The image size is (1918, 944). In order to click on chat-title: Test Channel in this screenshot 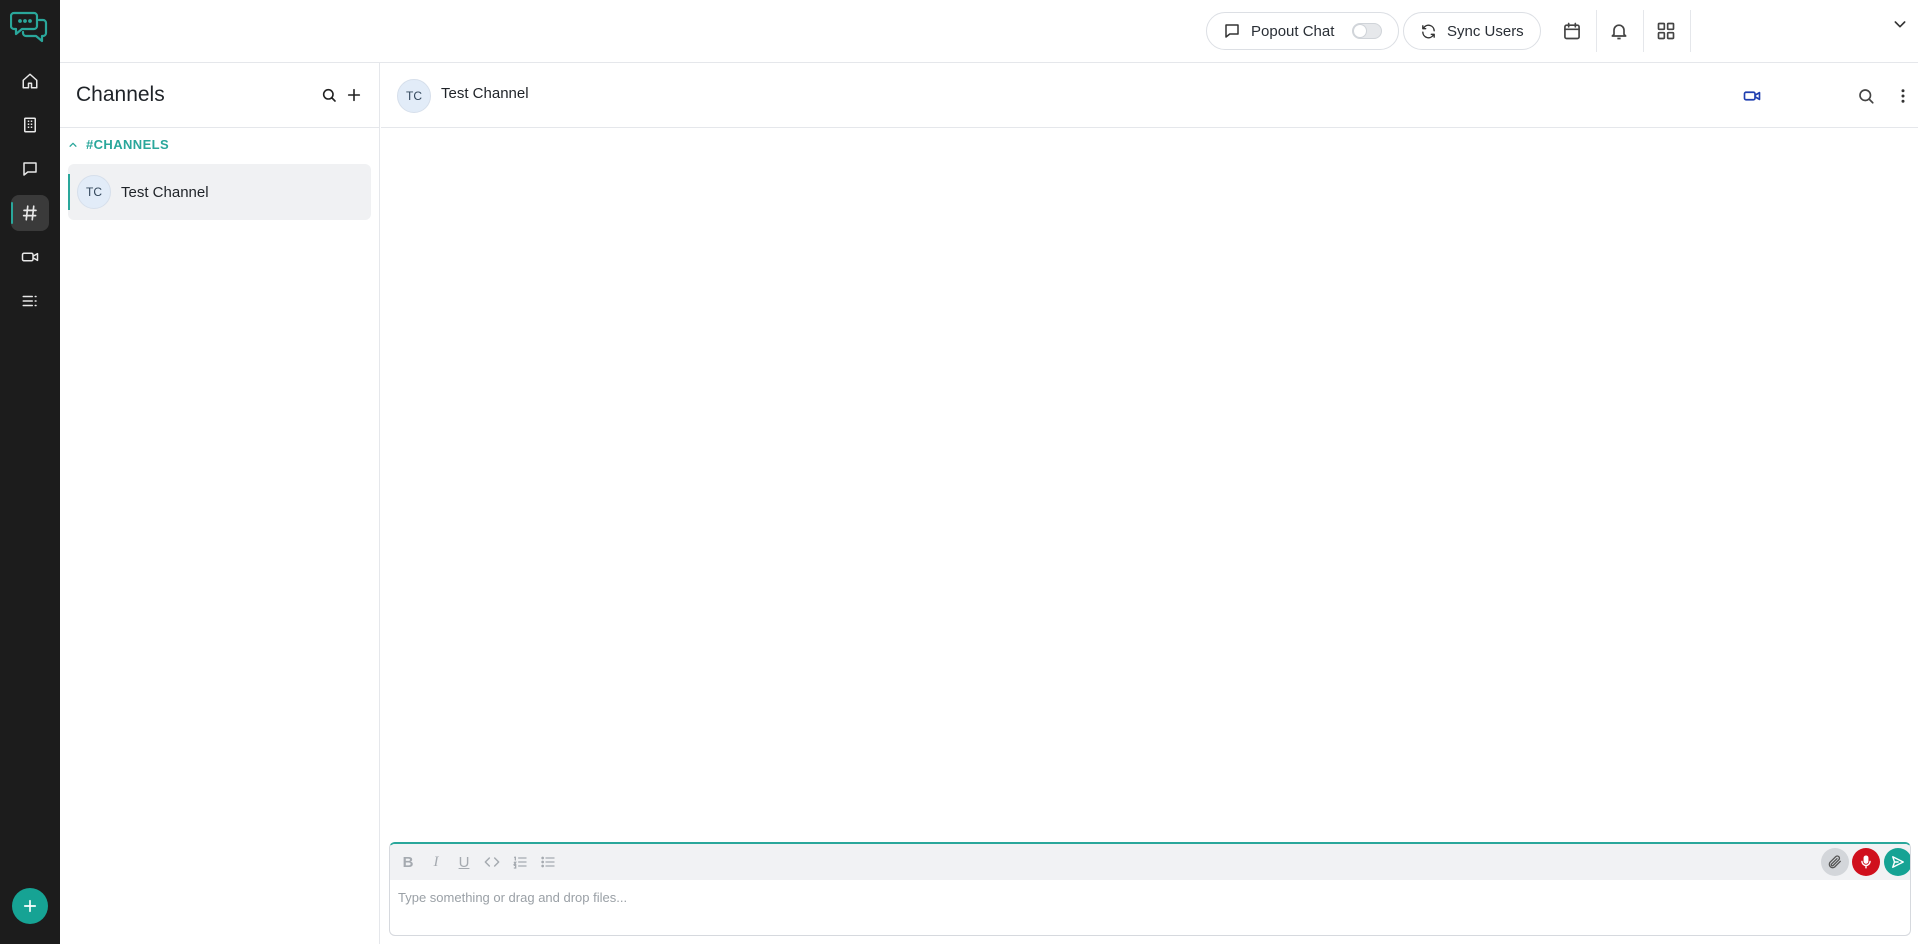, I will do `click(485, 93)`.